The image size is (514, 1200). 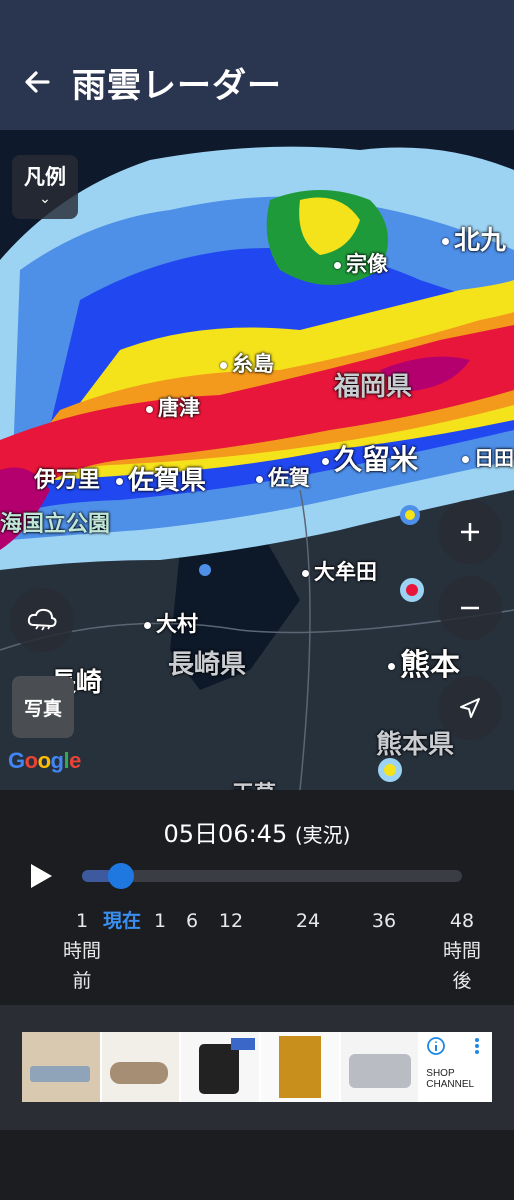 What do you see at coordinates (477, 1046) in the screenshot?
I see `more-vert-icon` at bounding box center [477, 1046].